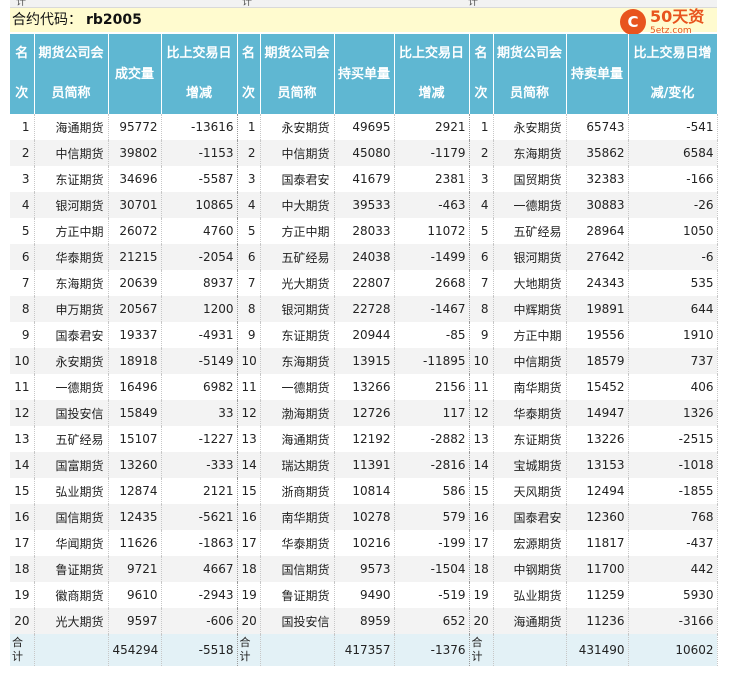 The image size is (729, 679). What do you see at coordinates (247, 4) in the screenshot?
I see `top-strip-text-2: 计` at bounding box center [247, 4].